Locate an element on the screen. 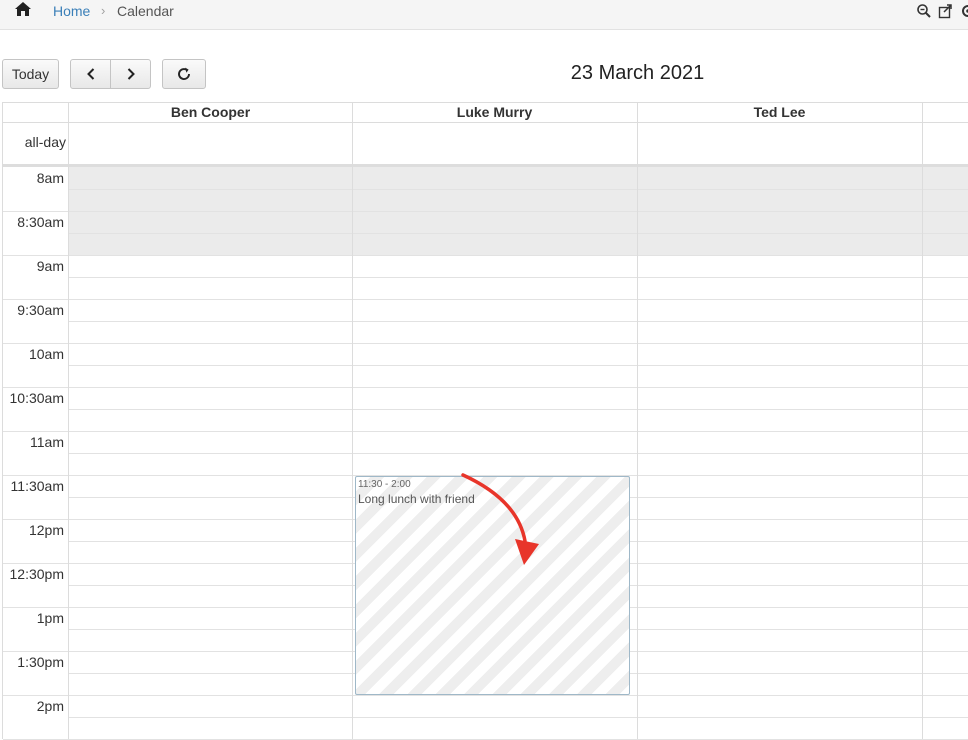 This screenshot has width=968, height=740. prev-button is located at coordinates (90, 74).